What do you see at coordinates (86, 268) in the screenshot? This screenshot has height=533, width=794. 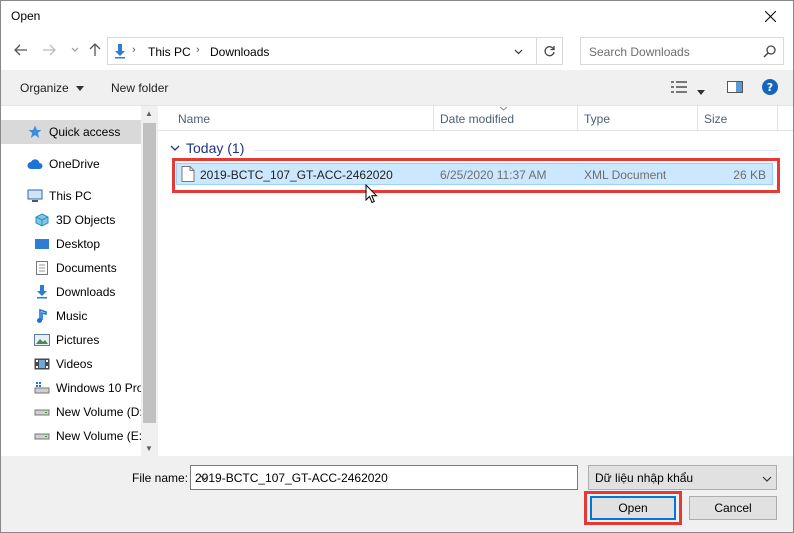 I see `nav-item-label: Documents` at bounding box center [86, 268].